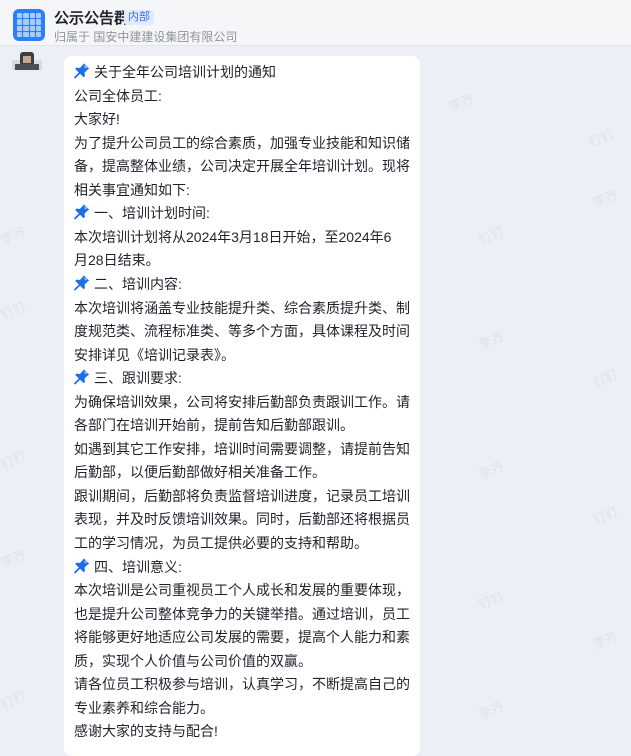  I want to click on message-text: 四、培训意义:, so click(138, 566).